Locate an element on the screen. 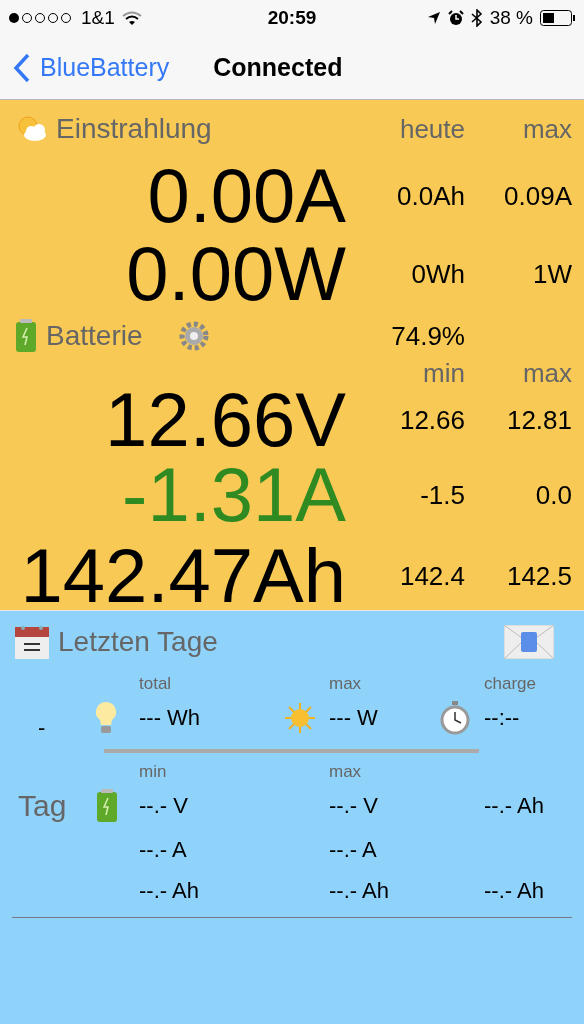 Image resolution: width=584 pixels, height=1024 pixels. max-value: --.- A is located at coordinates (353, 850).